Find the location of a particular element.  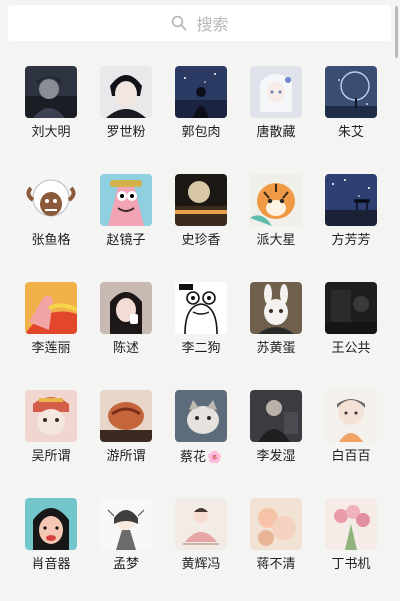

contact-name: 刘大明 is located at coordinates (50, 133).